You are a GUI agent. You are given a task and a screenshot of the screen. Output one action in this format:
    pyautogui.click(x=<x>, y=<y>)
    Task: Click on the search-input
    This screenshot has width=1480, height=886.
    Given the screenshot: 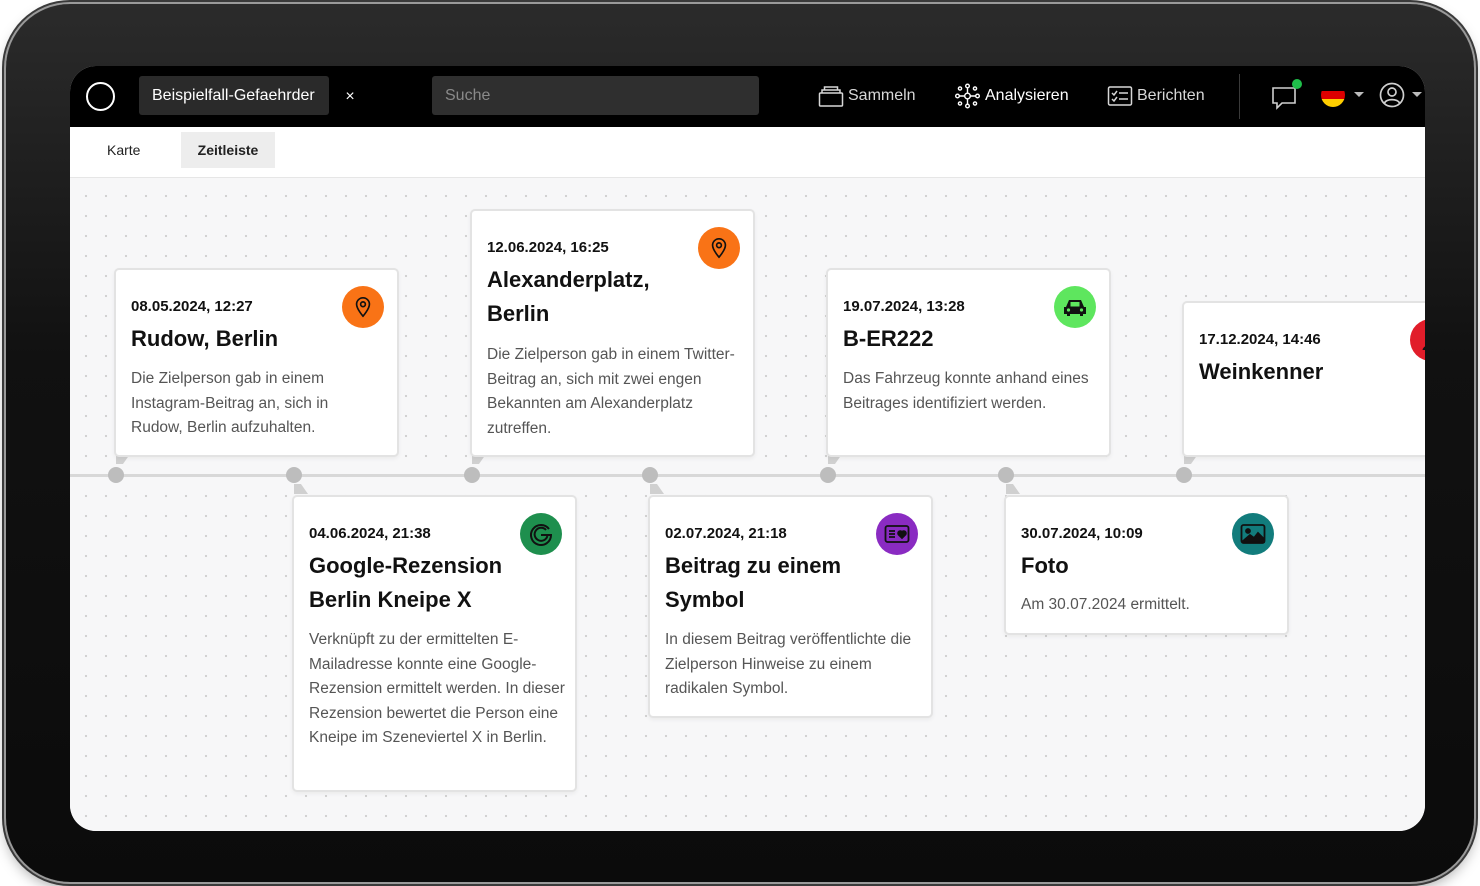 What is the action you would take?
    pyautogui.click(x=595, y=95)
    